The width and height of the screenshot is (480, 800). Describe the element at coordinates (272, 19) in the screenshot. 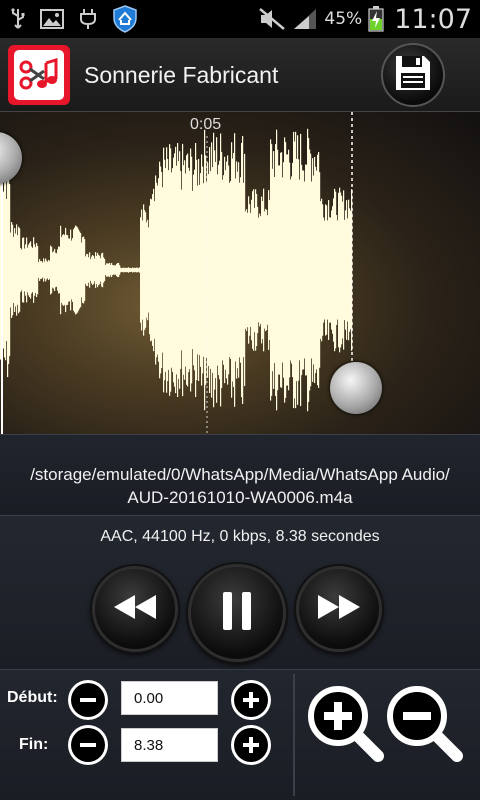

I see `mute-icon` at that location.